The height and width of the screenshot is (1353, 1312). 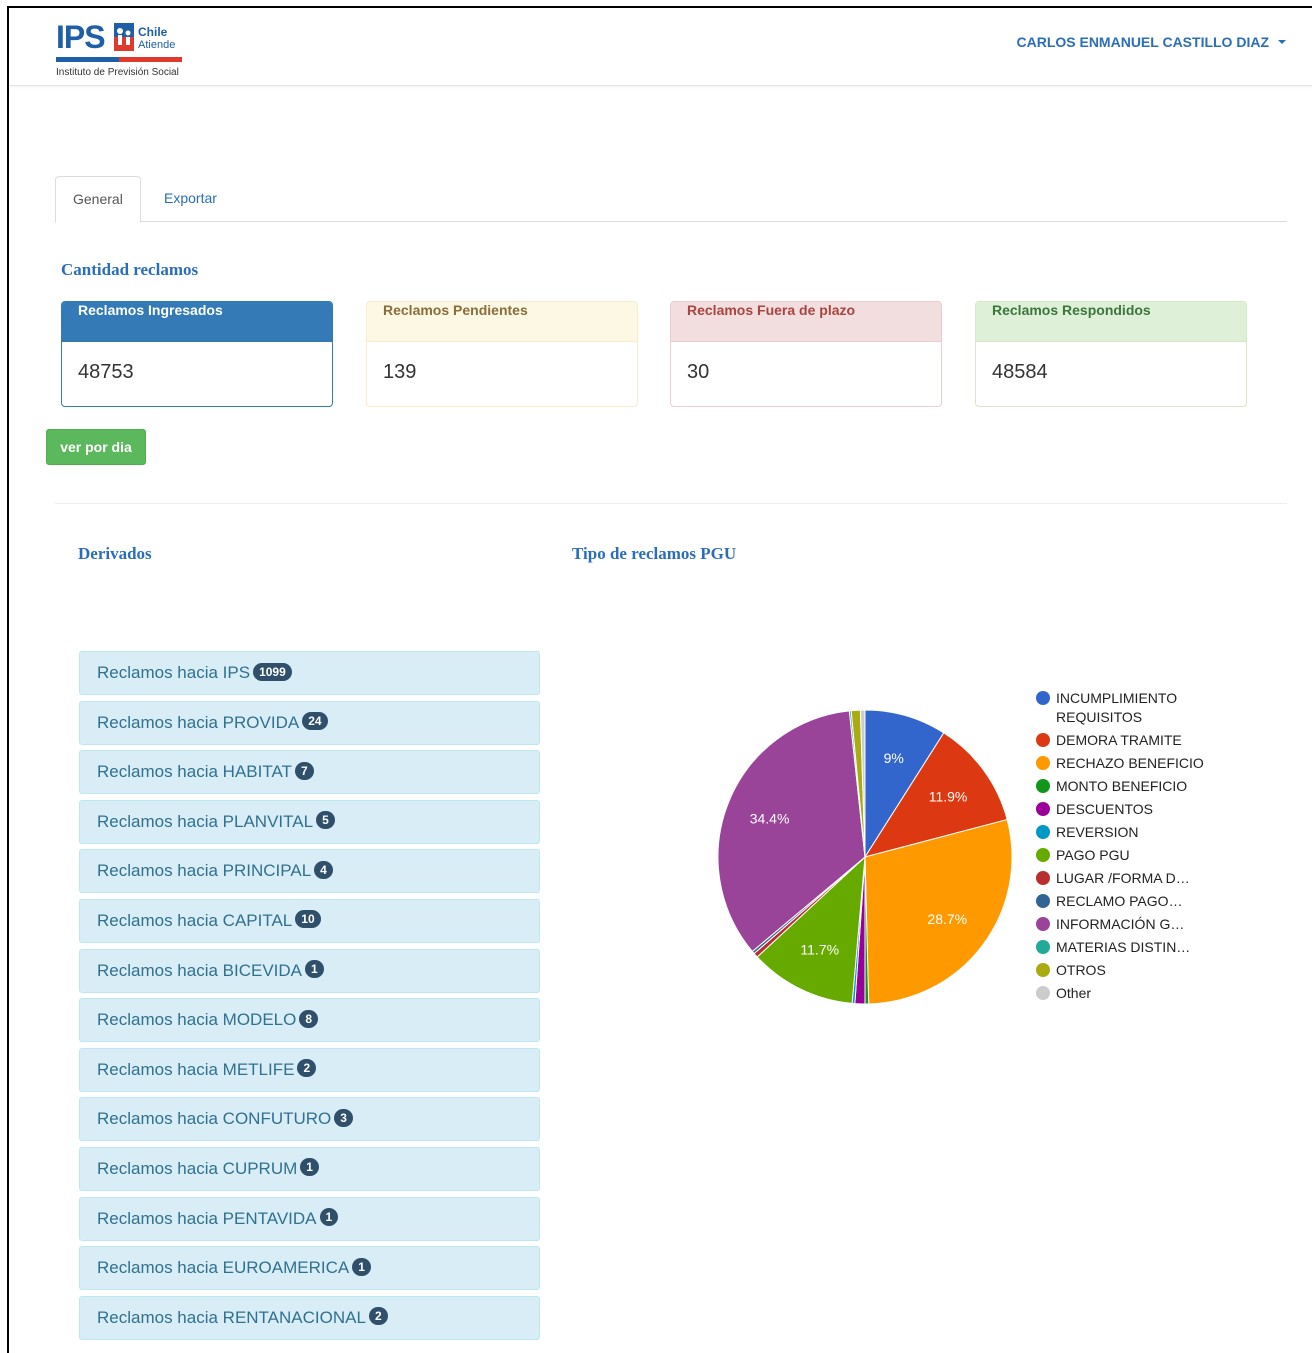 I want to click on legend-label: DESCUENTOS, so click(x=1104, y=809).